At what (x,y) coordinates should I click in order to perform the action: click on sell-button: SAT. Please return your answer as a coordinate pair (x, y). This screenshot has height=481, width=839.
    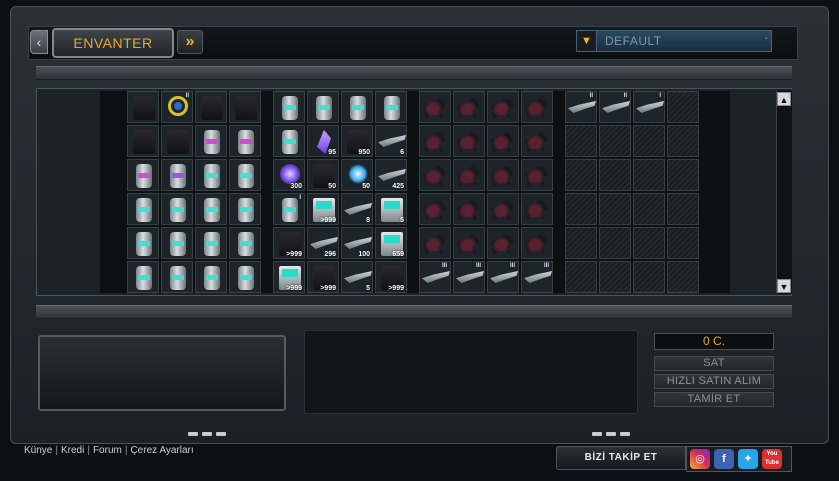
    Looking at the image, I should click on (714, 363).